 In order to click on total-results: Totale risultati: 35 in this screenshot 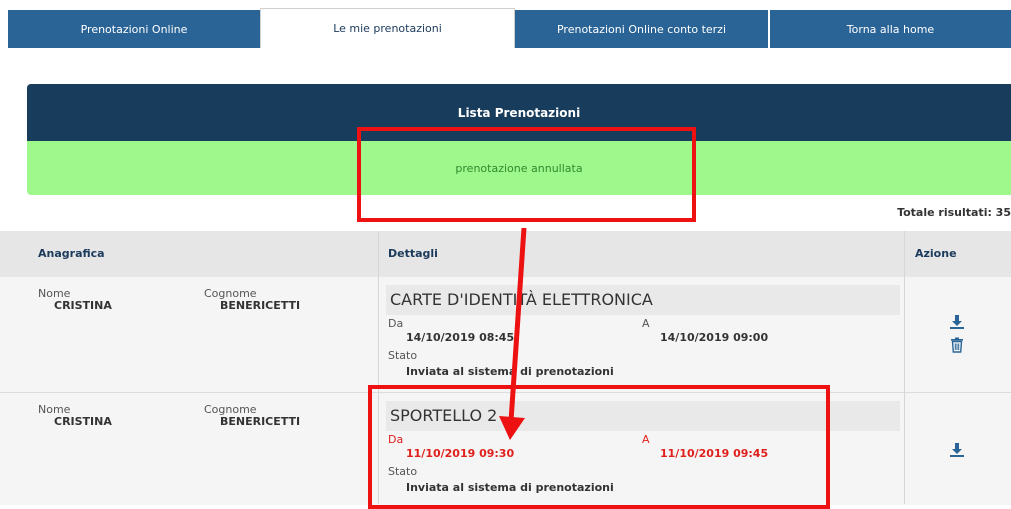, I will do `click(954, 212)`.